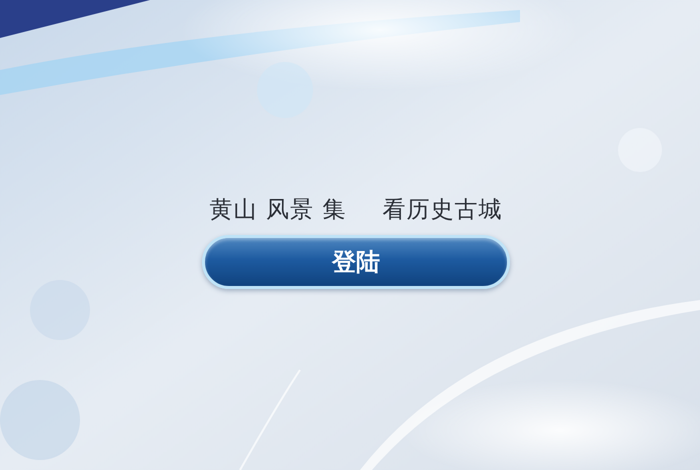 This screenshot has height=470, width=700. Describe the element at coordinates (442, 210) in the screenshot. I see `headline-text: 看历史古城` at that location.